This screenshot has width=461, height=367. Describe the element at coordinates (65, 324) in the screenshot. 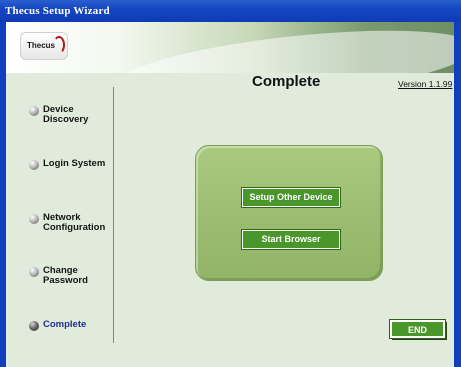

I see `step-label: Complete` at that location.